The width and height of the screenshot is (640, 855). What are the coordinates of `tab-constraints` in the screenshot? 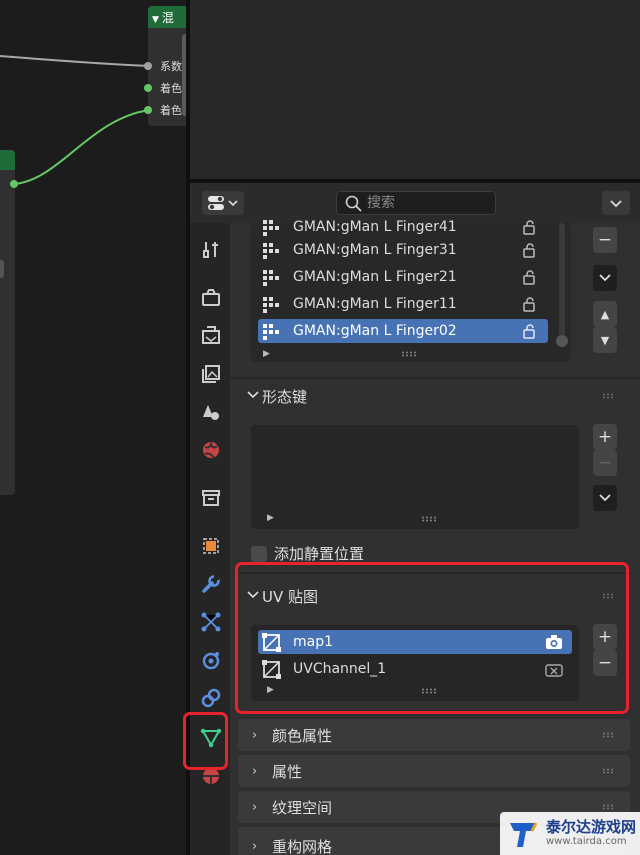 It's located at (211, 698).